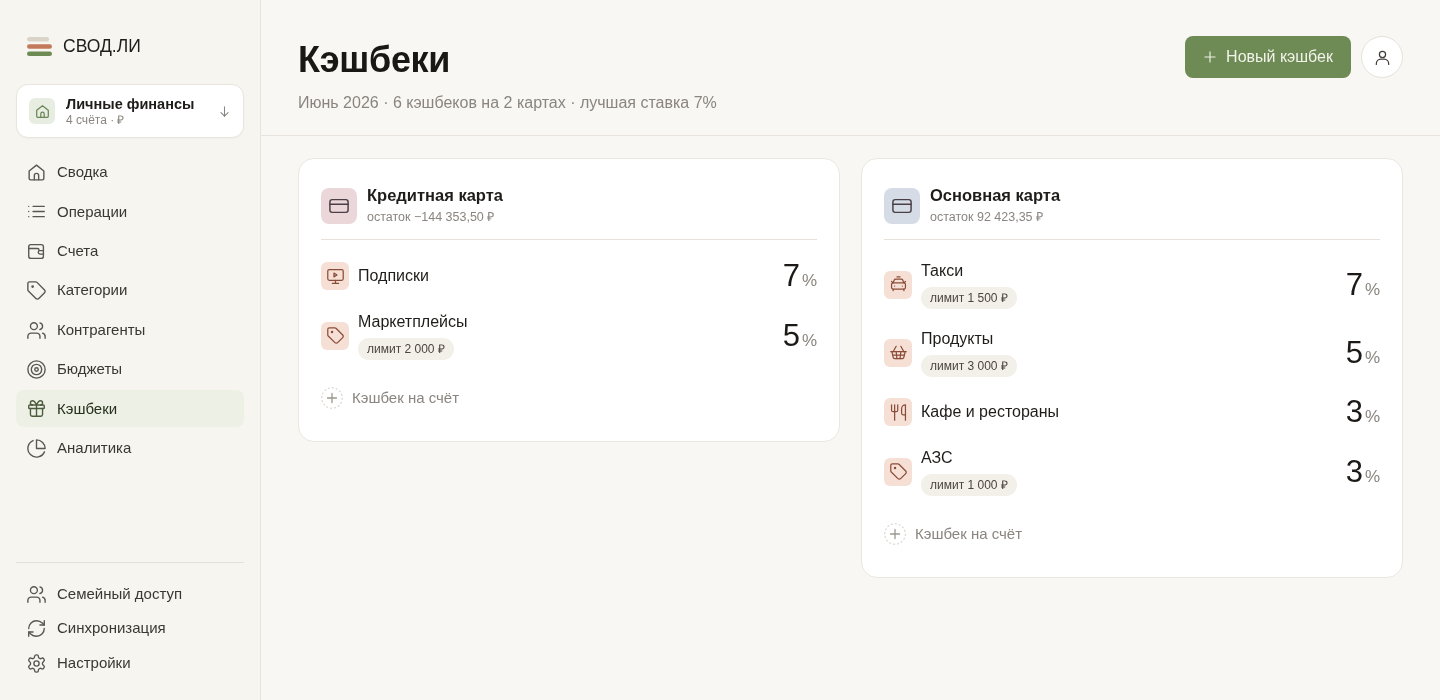 This screenshot has height=700, width=1440. I want to click on user-icon, so click(1382, 57).